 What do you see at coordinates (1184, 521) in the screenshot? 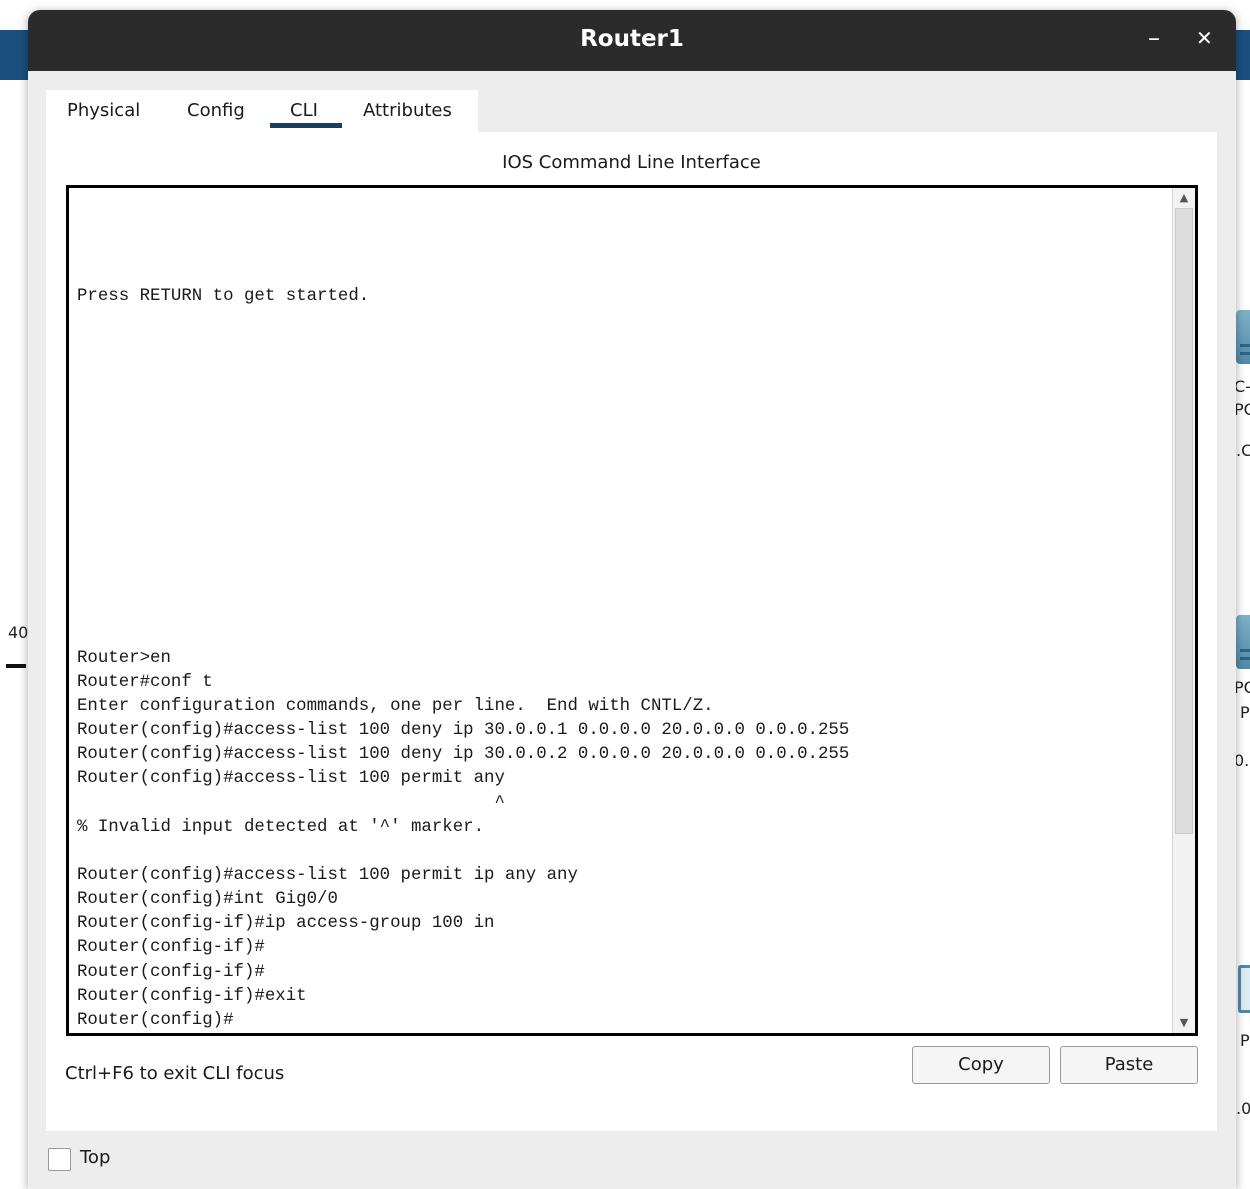
I see `scroll-thumb` at bounding box center [1184, 521].